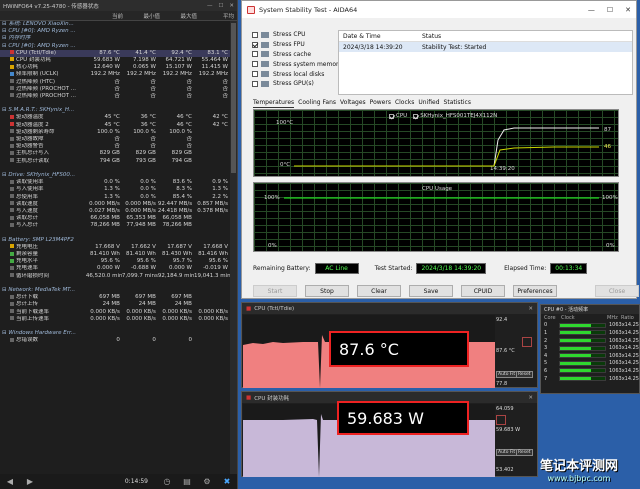  I want to click on report-icon: ▤, so click(187, 482).